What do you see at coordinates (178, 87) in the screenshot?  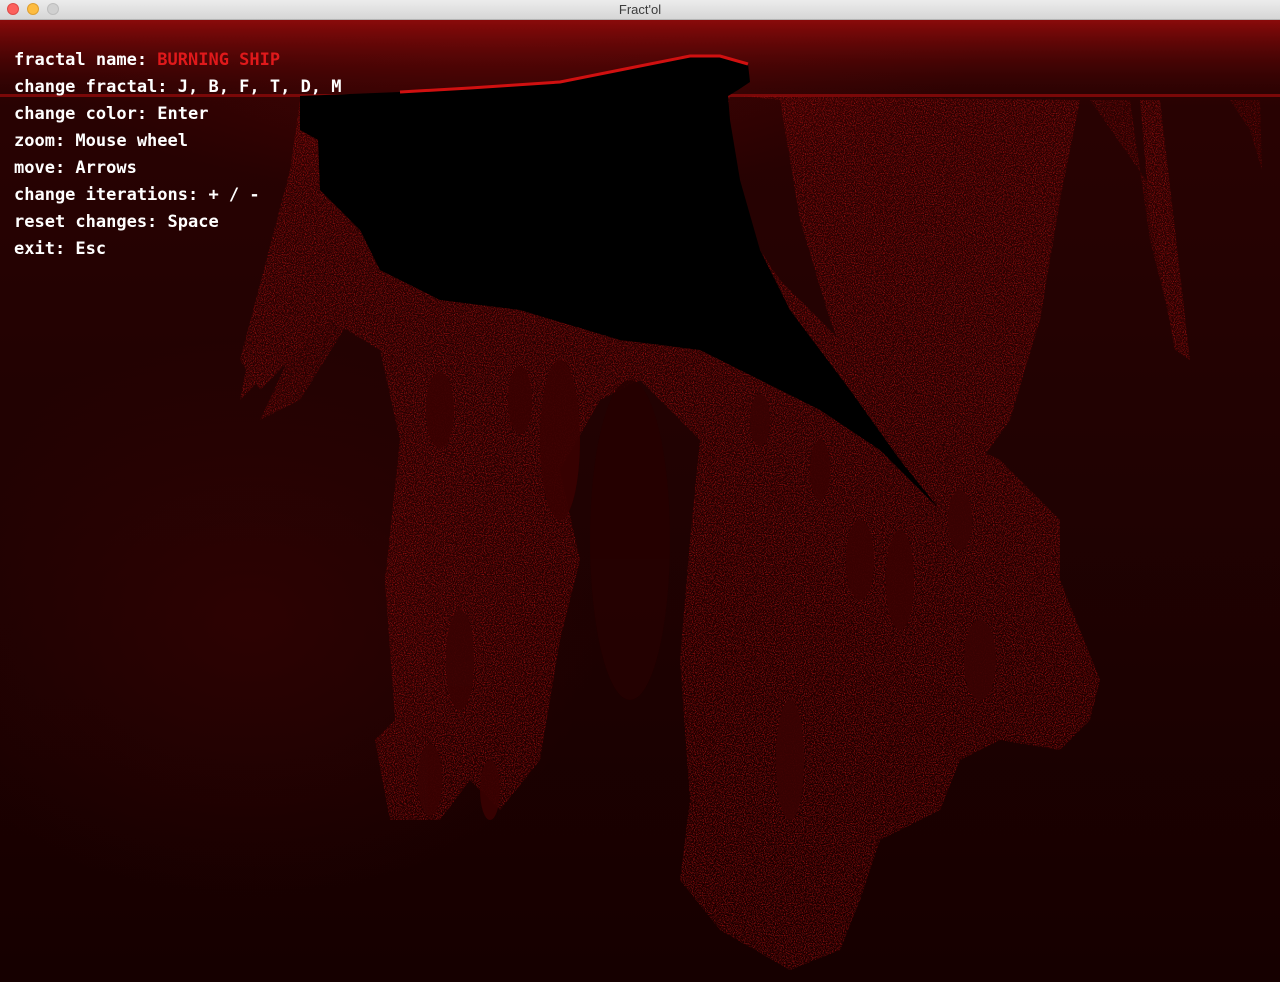 I see `change-fractal-hint: change fractal: J, B, F, T, D, M` at bounding box center [178, 87].